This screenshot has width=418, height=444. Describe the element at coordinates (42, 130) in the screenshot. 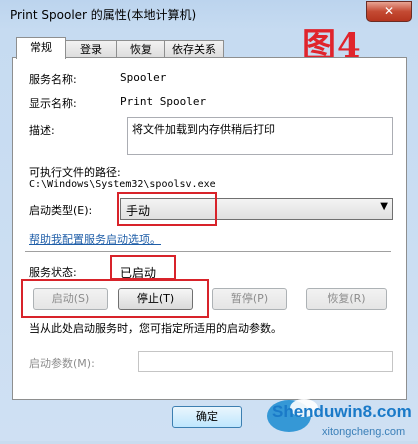

I see `description-label: 描述:` at that location.